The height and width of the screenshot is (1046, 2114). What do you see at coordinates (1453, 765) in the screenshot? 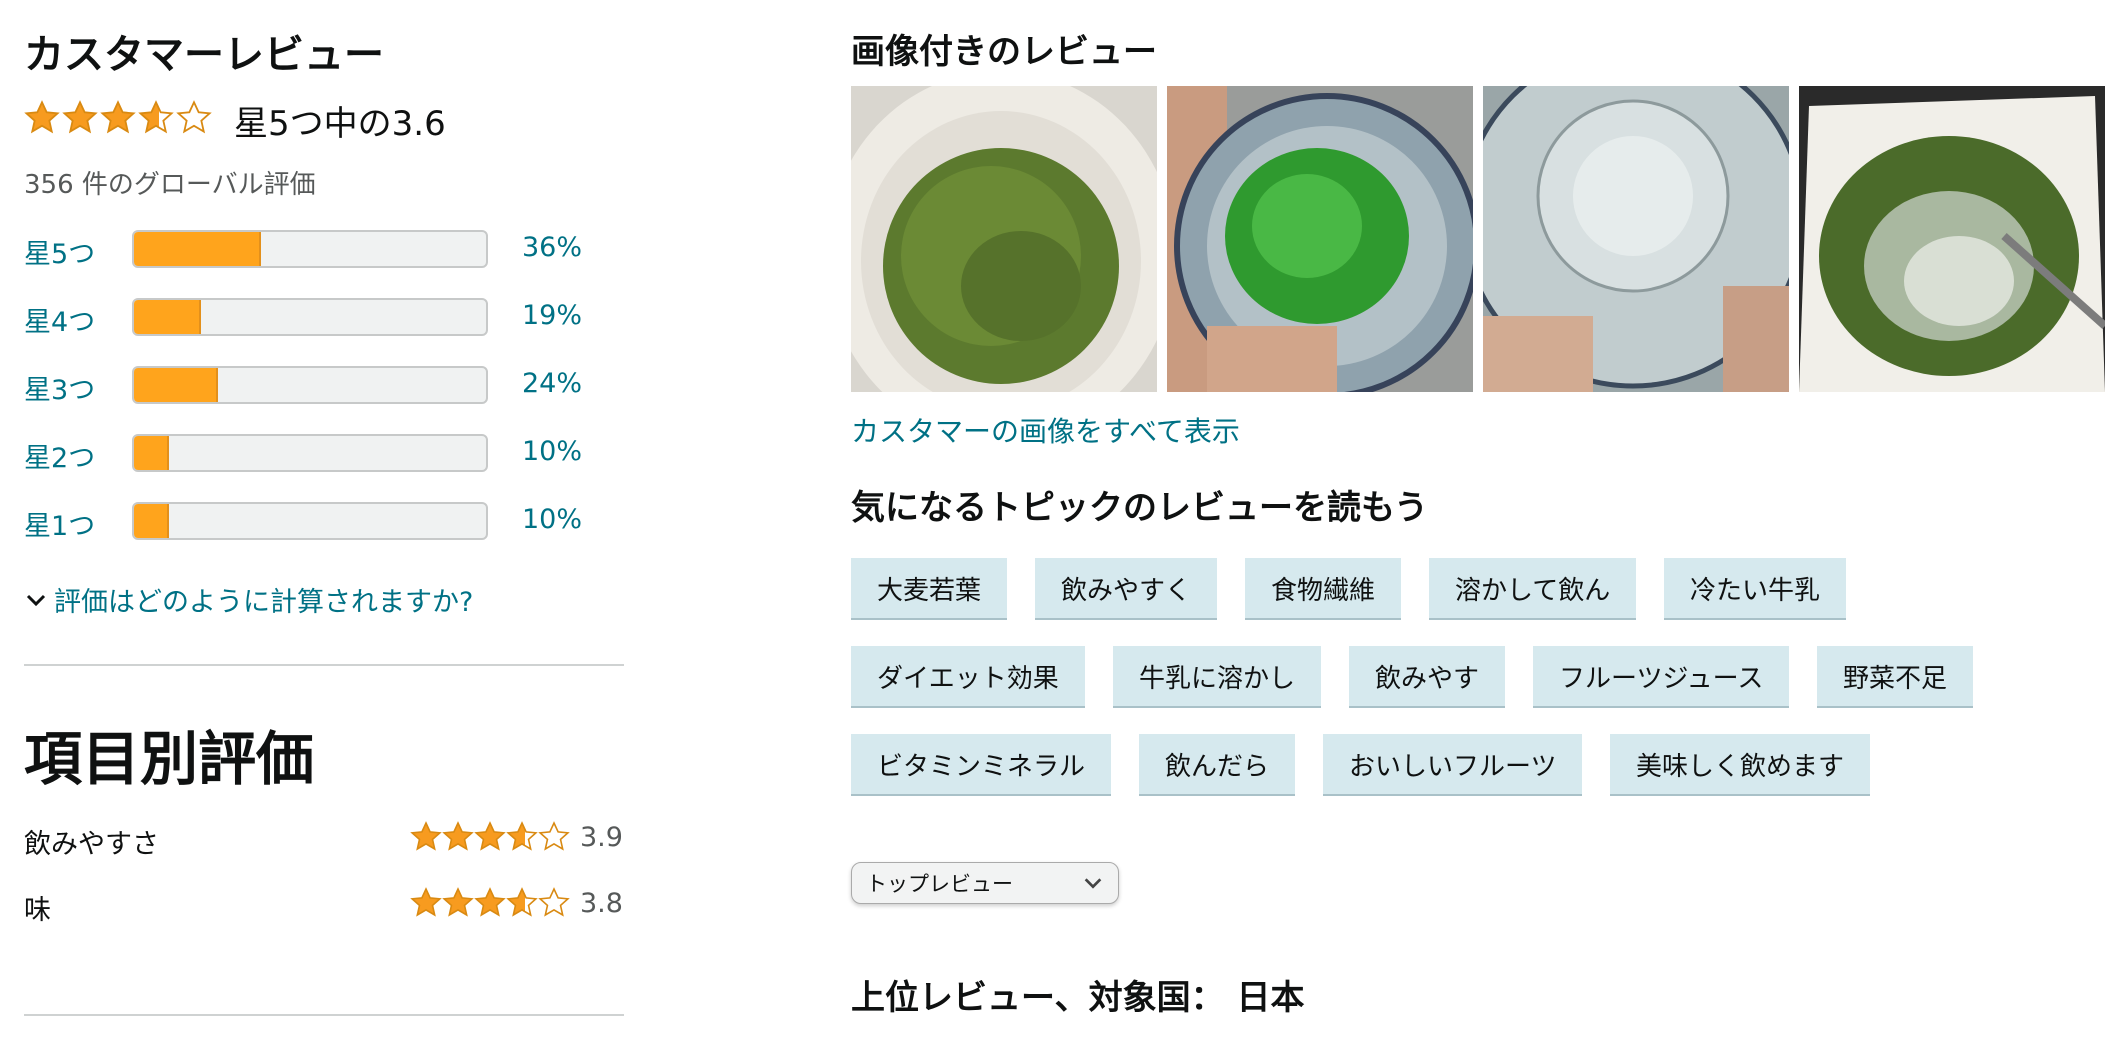
I see `topic-chip: おいしいフルーツ` at bounding box center [1453, 765].